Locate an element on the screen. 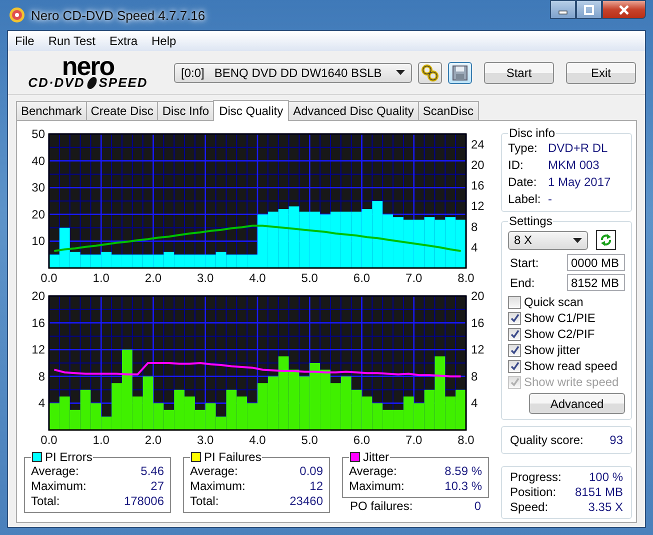 The height and width of the screenshot is (535, 653). checkbox-label: Show C2/PIF is located at coordinates (559, 334).